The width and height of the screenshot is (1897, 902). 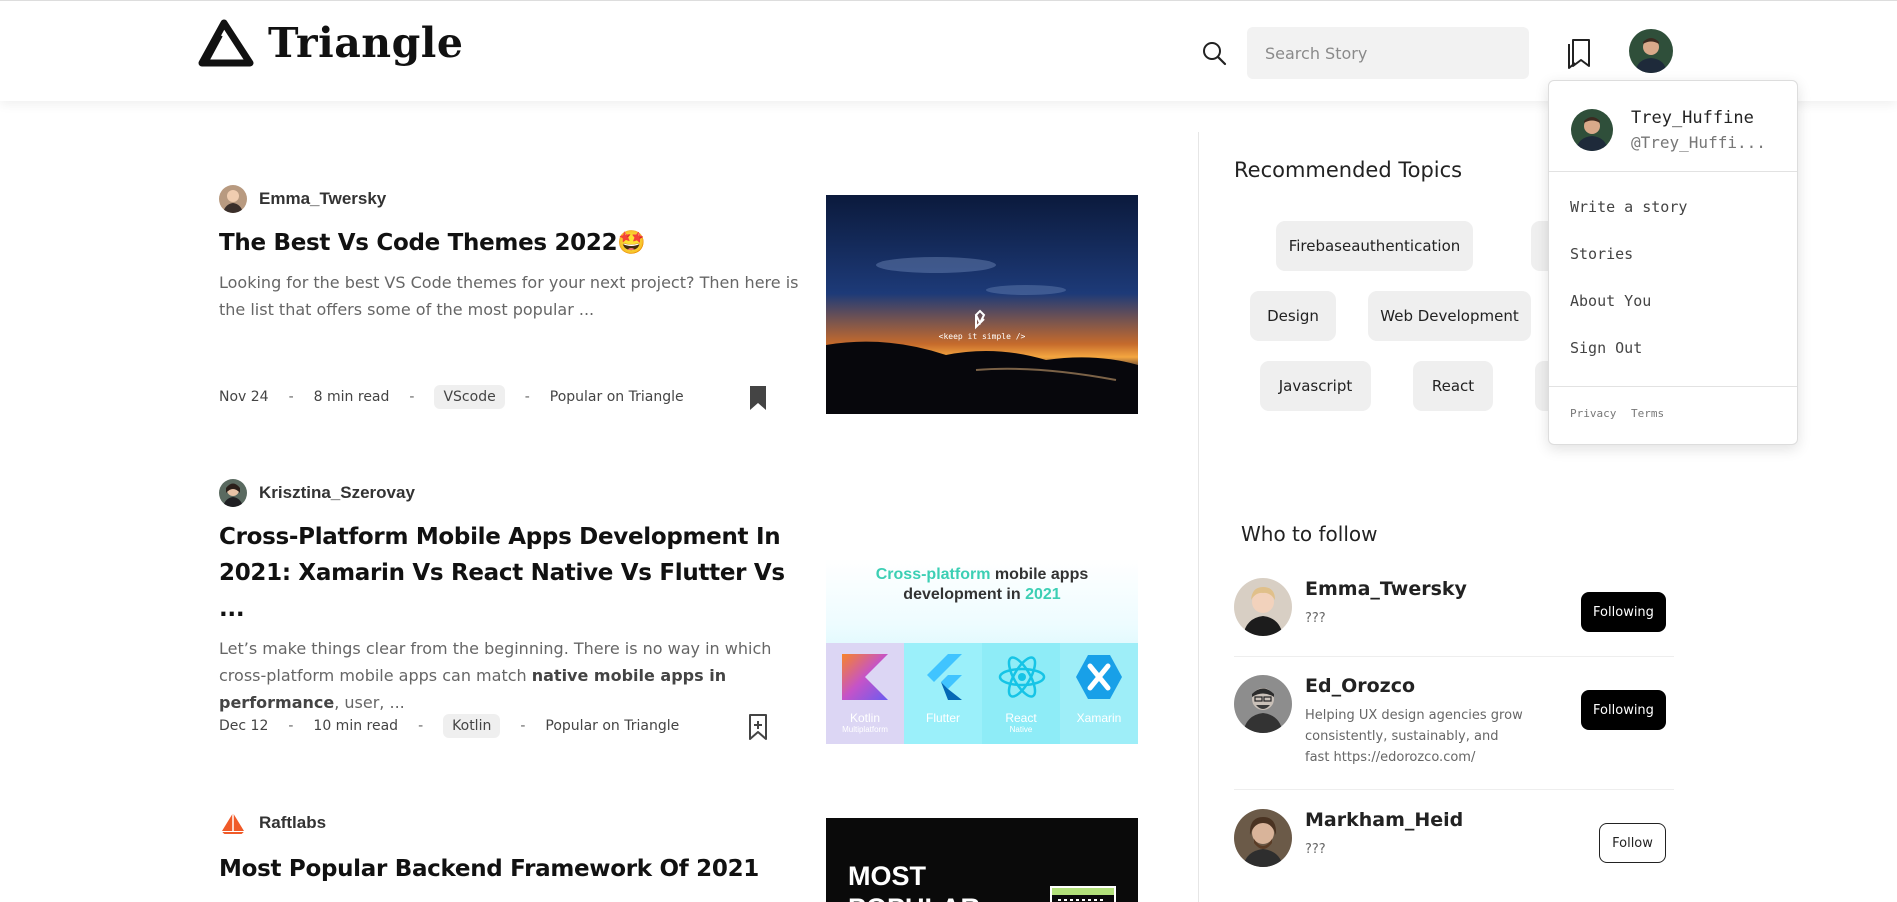 I want to click on menu-item-about-you: About You, so click(x=1610, y=301).